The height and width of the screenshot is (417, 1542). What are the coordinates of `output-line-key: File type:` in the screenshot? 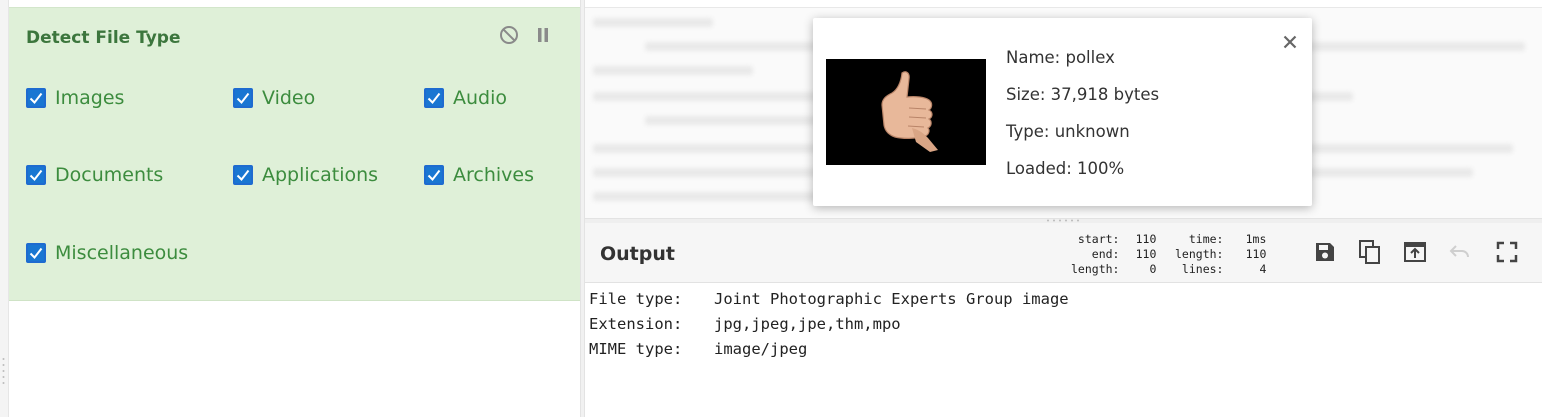 It's located at (636, 299).